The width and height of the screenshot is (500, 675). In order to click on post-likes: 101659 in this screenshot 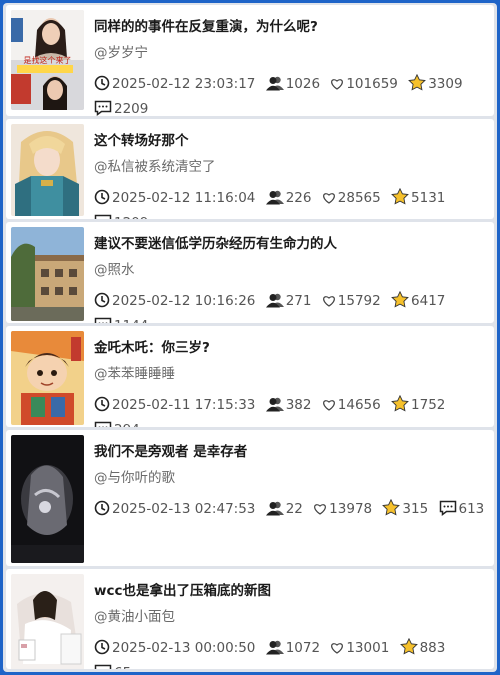, I will do `click(364, 85)`.